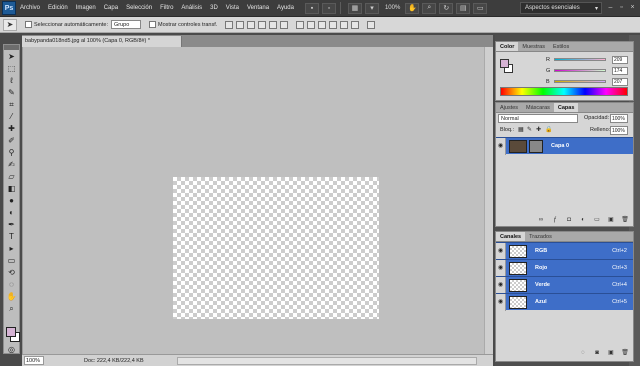 The image size is (640, 366). Describe the element at coordinates (564, 268) in the screenshot. I see `channel-row-rojo: ◉ Rojo Ctrl+3` at that location.